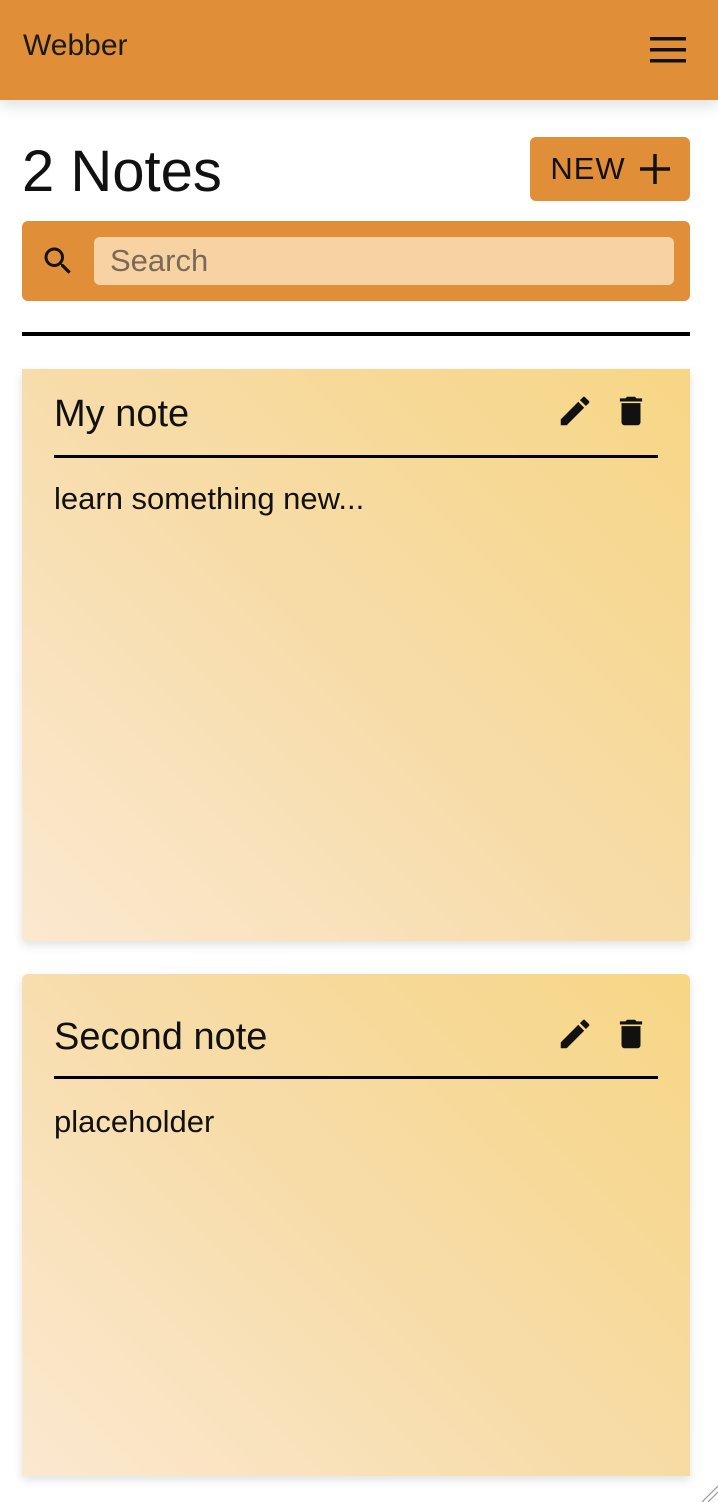 This screenshot has height=1502, width=718. What do you see at coordinates (356, 334) in the screenshot?
I see `divider` at bounding box center [356, 334].